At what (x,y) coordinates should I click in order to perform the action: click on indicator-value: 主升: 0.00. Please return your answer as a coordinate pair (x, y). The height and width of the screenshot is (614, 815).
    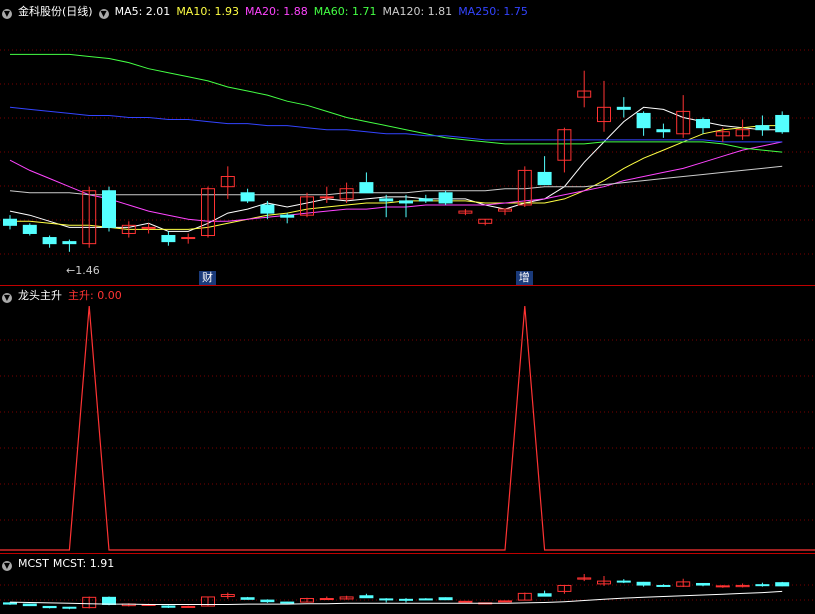
    Looking at the image, I should click on (95, 295).